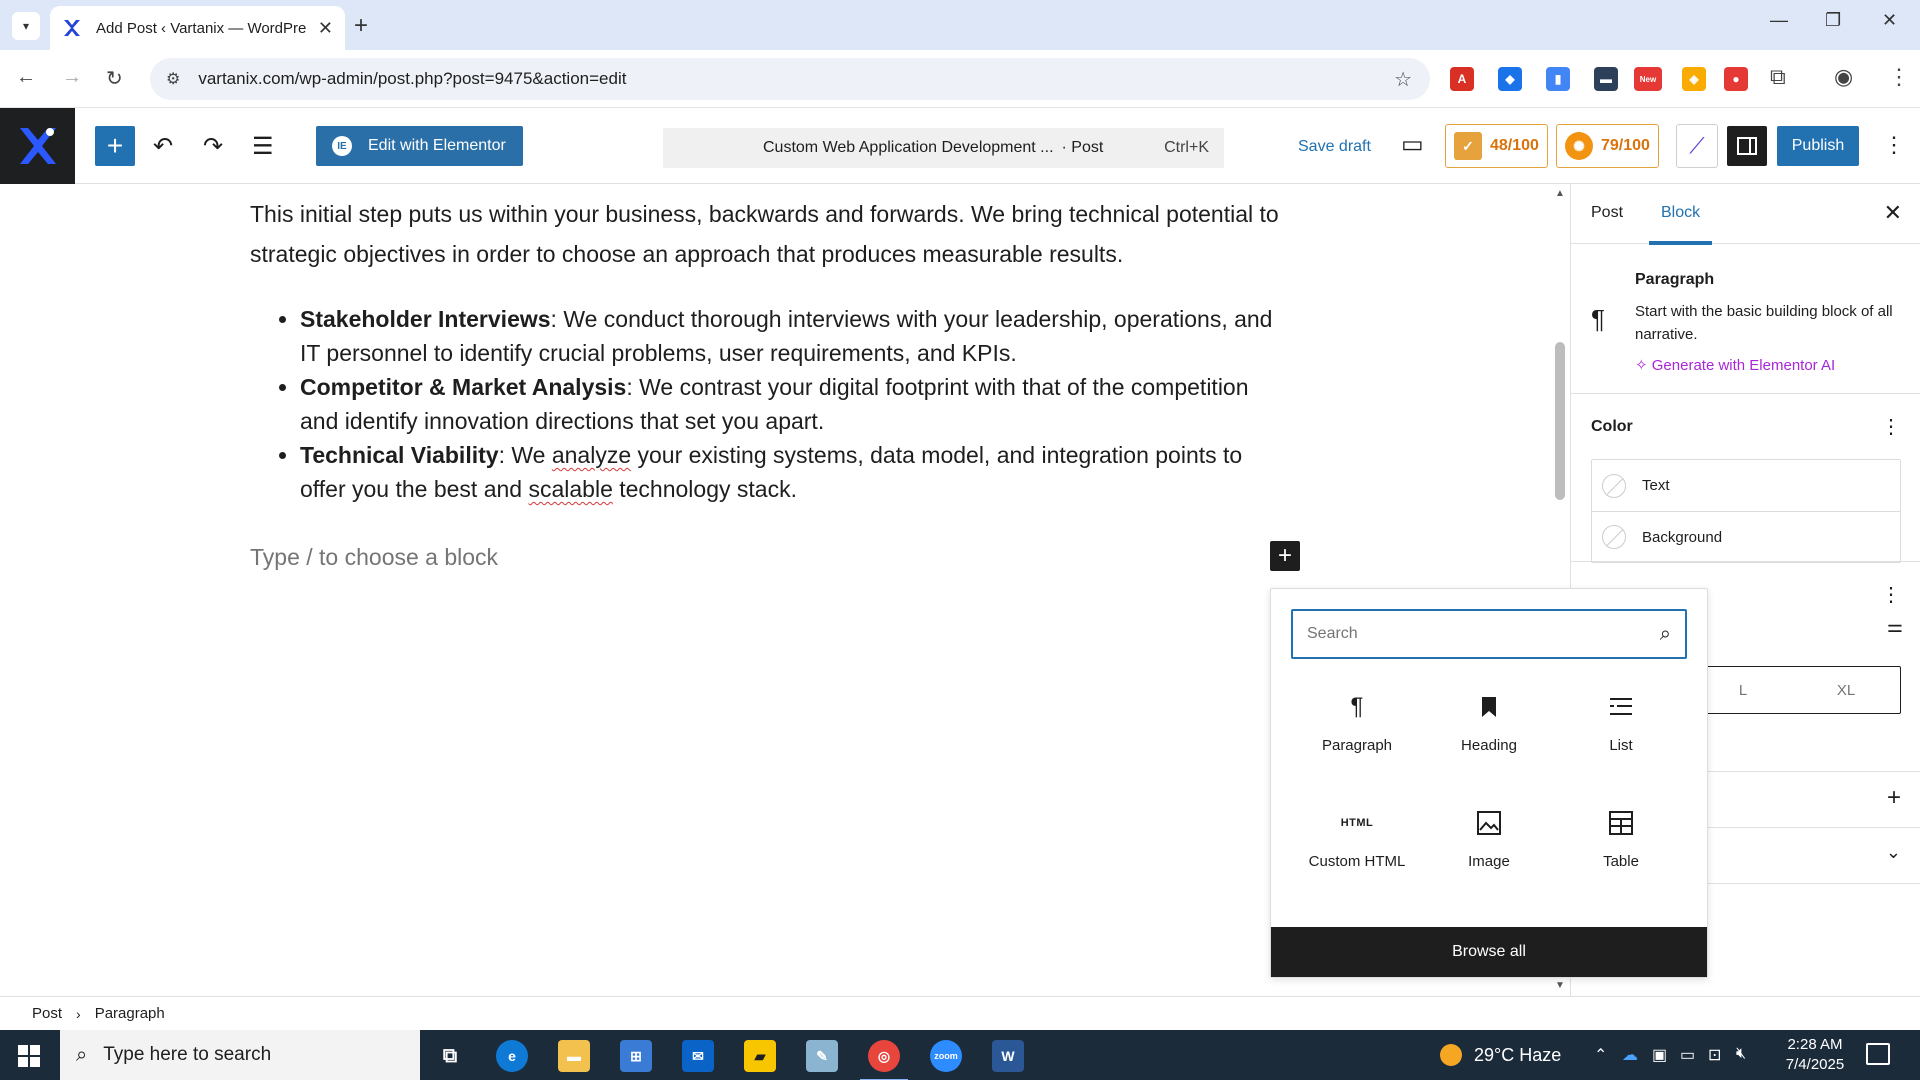 The height and width of the screenshot is (1080, 1920). Describe the element at coordinates (1560, 193) in the screenshot. I see `scroll-up-icon: ▲` at that location.